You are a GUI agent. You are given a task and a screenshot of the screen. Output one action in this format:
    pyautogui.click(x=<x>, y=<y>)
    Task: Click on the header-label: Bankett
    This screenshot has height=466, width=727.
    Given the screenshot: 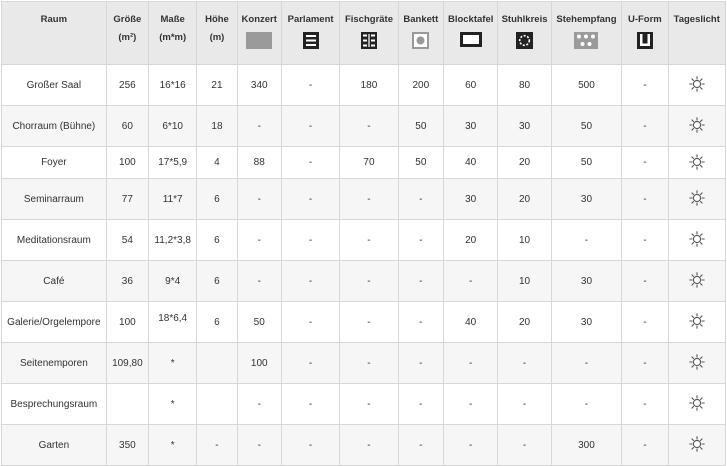 What is the action you would take?
    pyautogui.click(x=421, y=19)
    